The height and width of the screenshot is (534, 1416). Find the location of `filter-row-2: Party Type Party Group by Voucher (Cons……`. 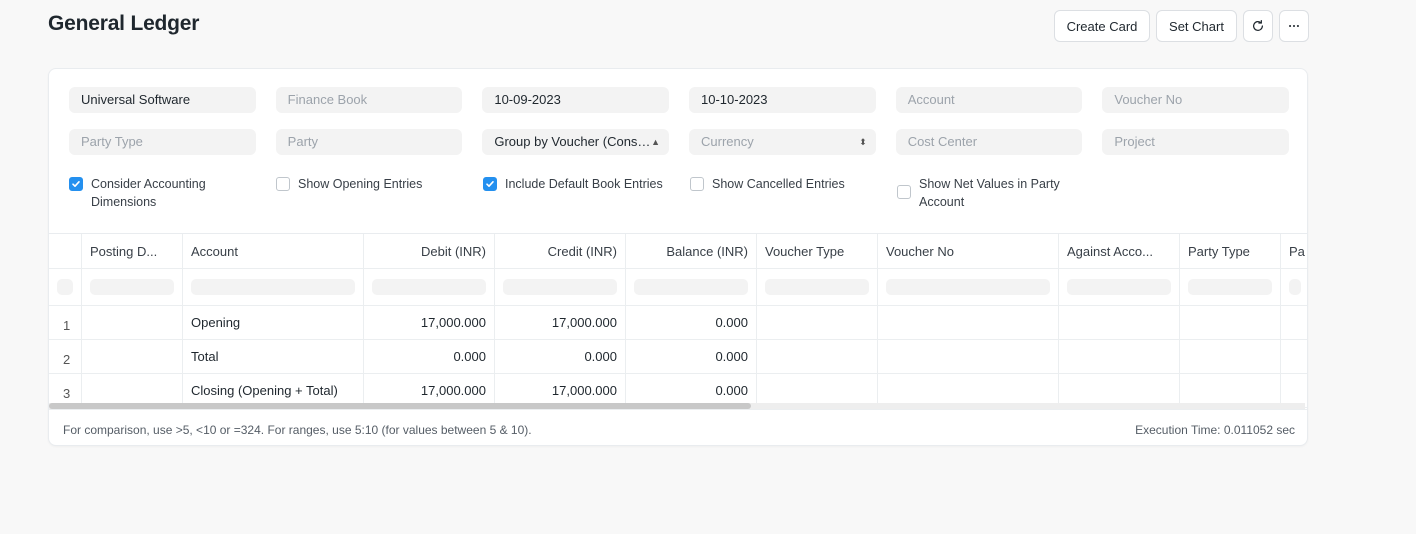

filter-row-2: Party Type Party Group by Voucher (Cons…… is located at coordinates (679, 142).